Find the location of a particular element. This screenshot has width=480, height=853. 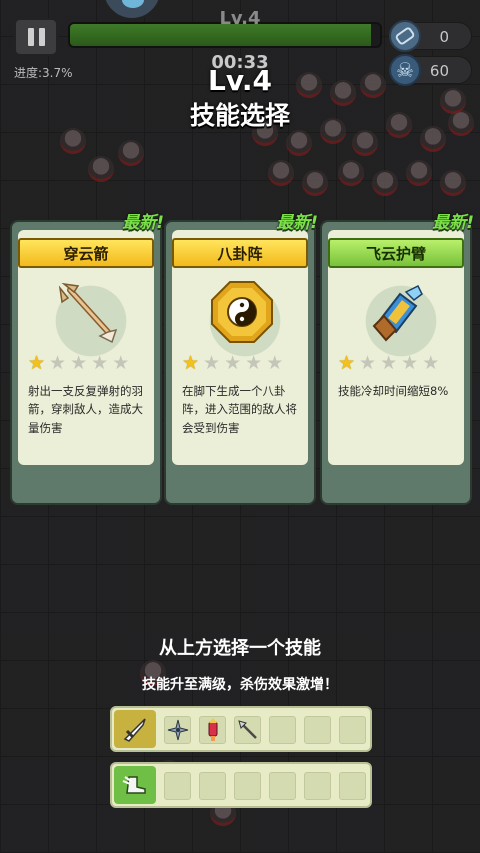

skull-icon is located at coordinates (405, 70).